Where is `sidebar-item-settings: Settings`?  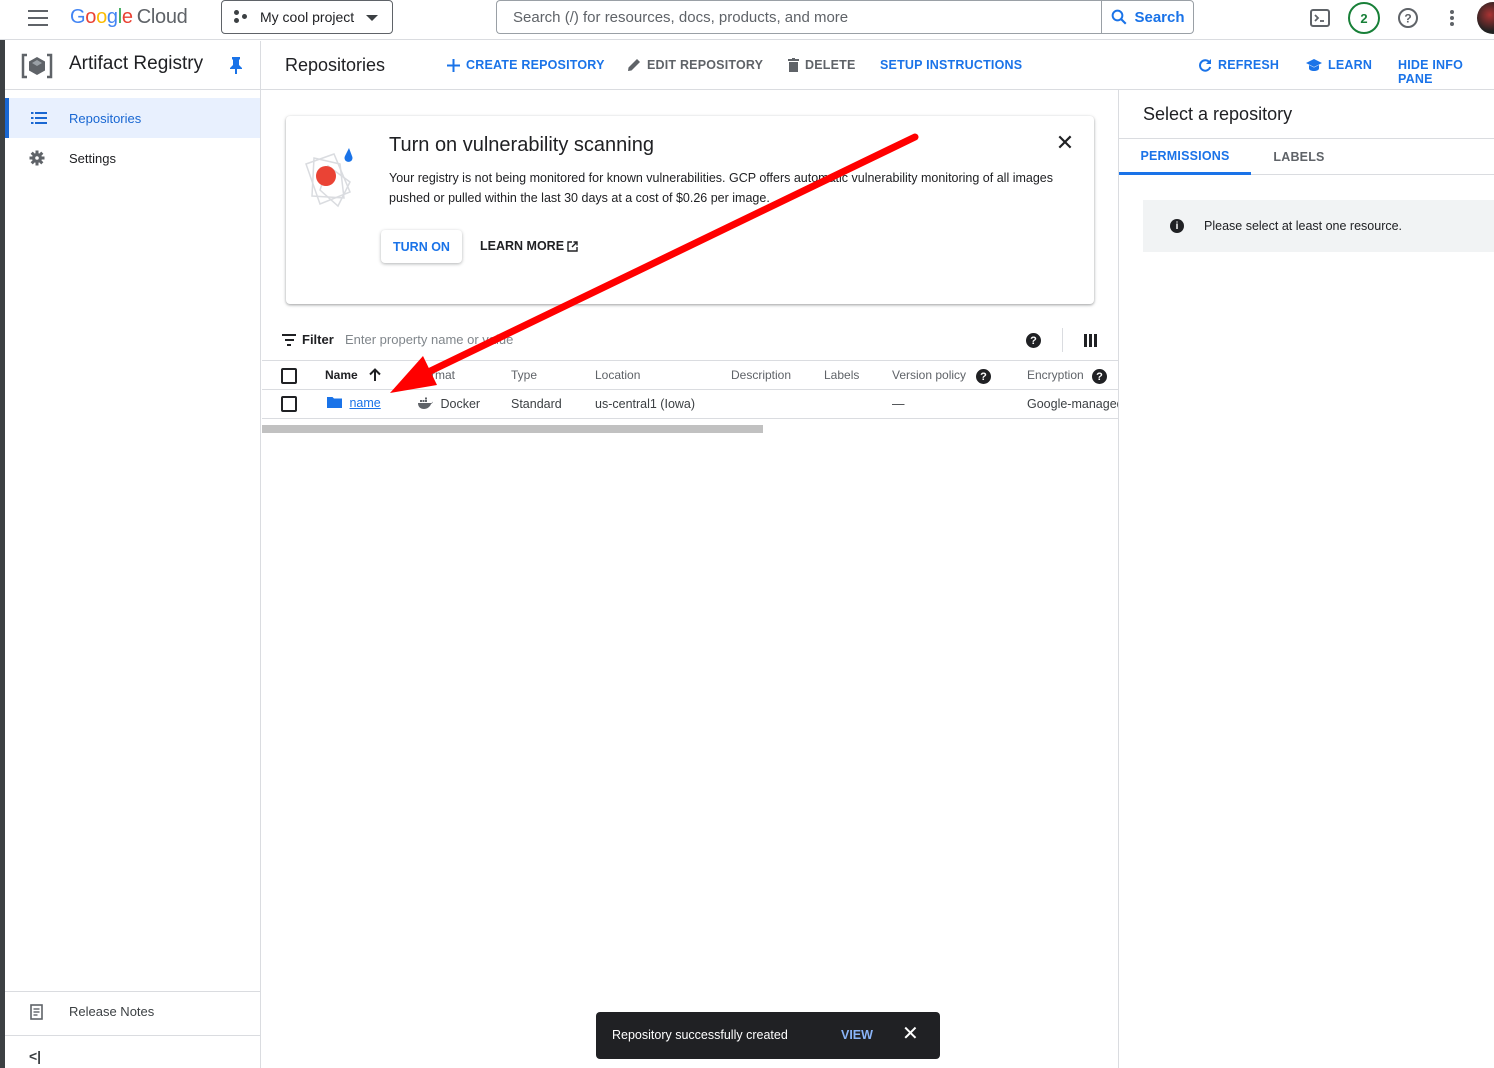 sidebar-item-settings: Settings is located at coordinates (132, 158).